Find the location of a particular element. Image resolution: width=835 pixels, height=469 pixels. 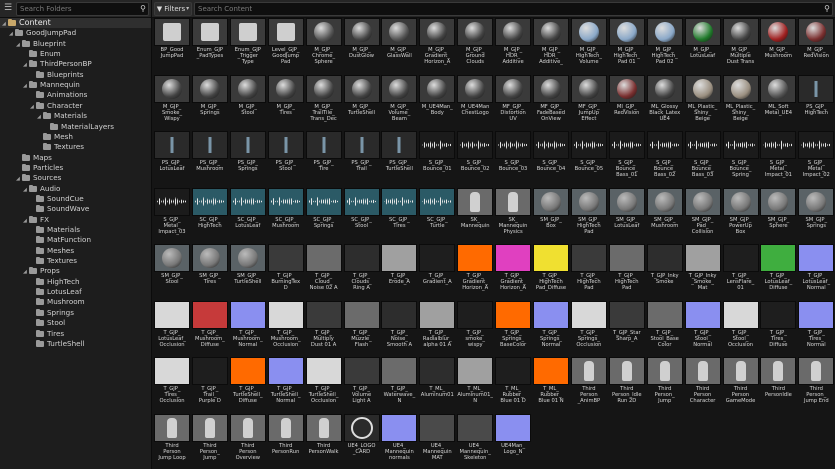

asset-tile: Third Person GameMode is located at coordinates (740, 383).